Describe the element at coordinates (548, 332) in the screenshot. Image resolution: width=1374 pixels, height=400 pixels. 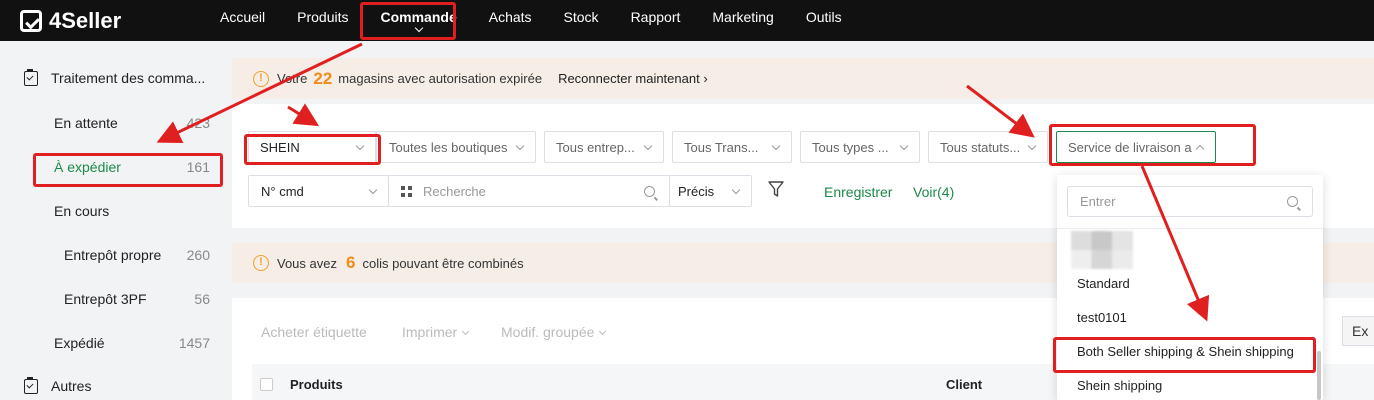
I see `bulk-edit-dropdown-label: Modif. groupée` at that location.